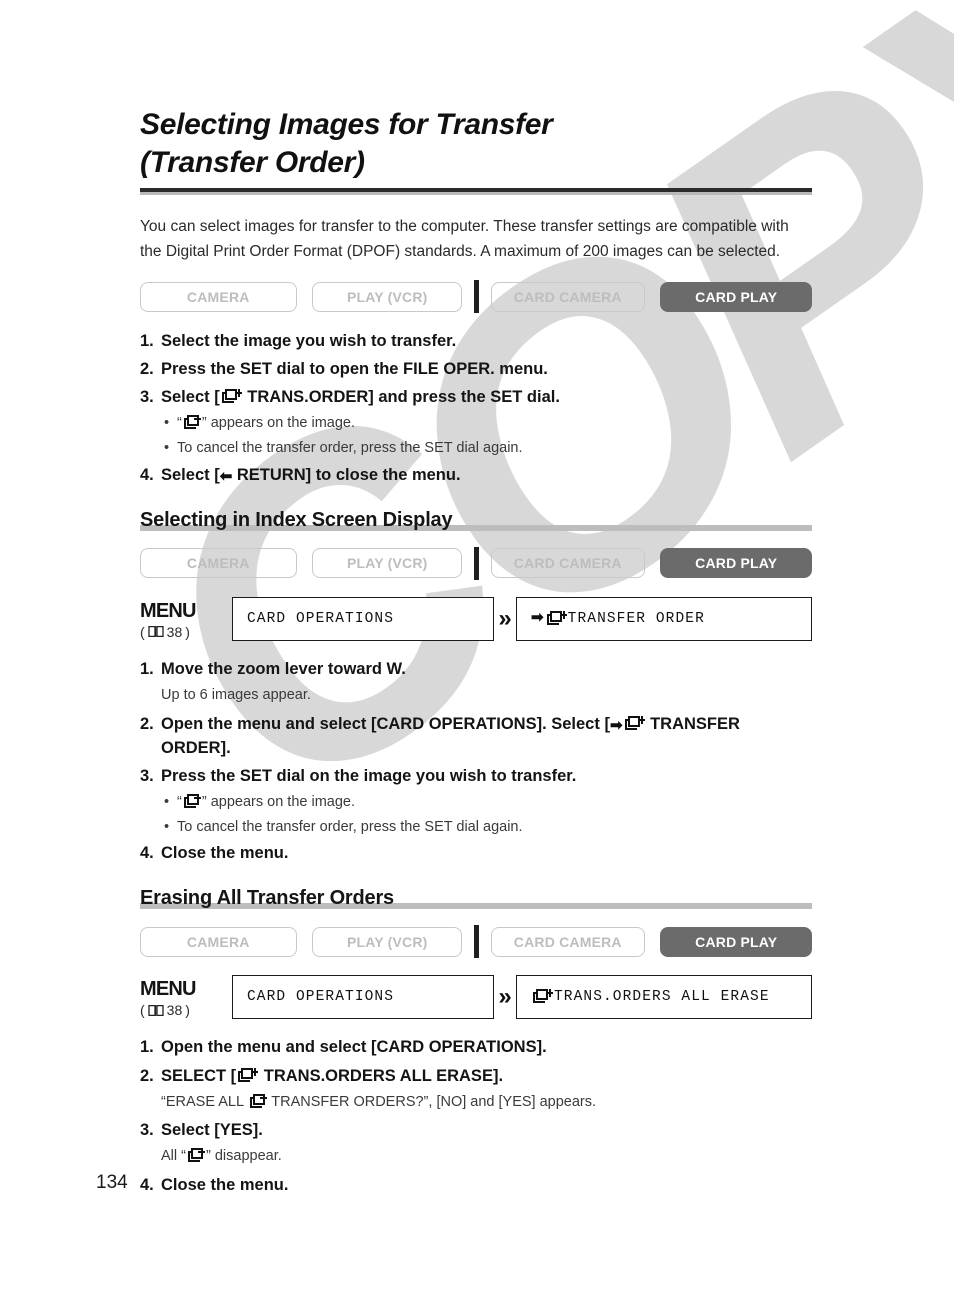 This screenshot has height=1291, width=954. What do you see at coordinates (476, 669) in the screenshot?
I see `step-item: 1. Move the zoom lever toward W.` at bounding box center [476, 669].